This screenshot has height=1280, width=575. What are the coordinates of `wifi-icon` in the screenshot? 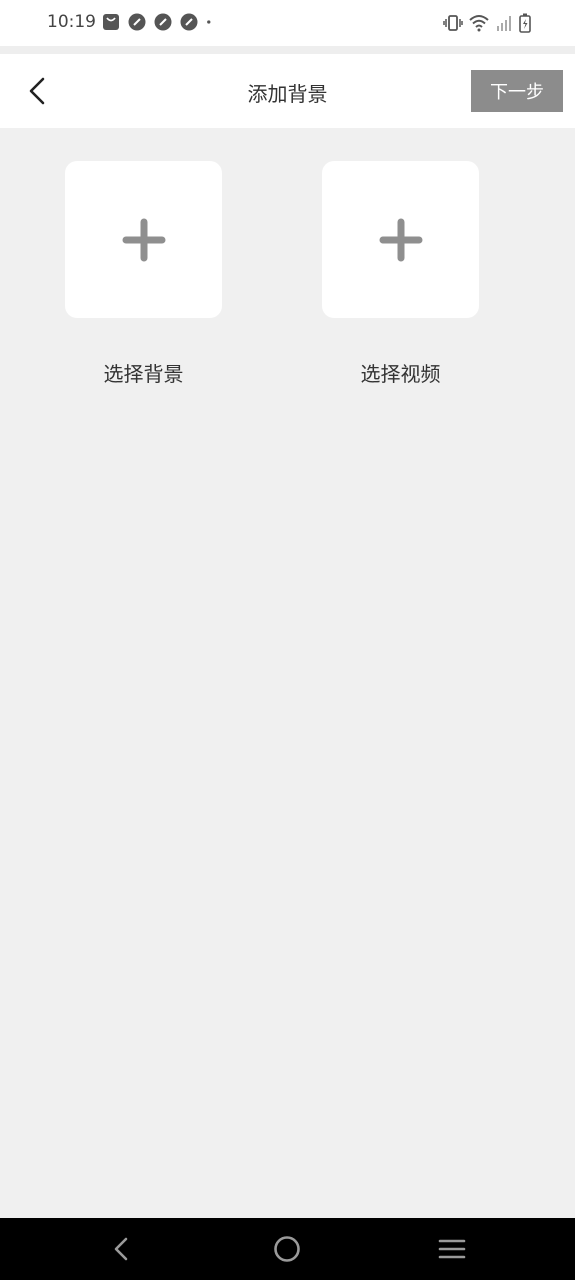 It's located at (479, 23).